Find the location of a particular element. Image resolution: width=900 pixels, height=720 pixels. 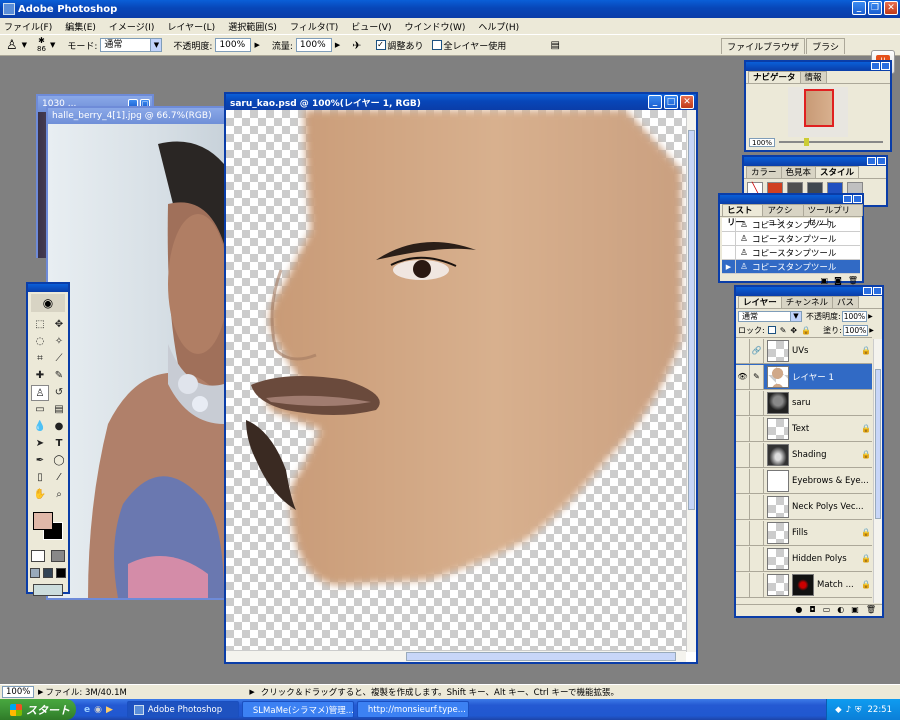

jump-to-imageready-icon is located at coordinates (48, 590).